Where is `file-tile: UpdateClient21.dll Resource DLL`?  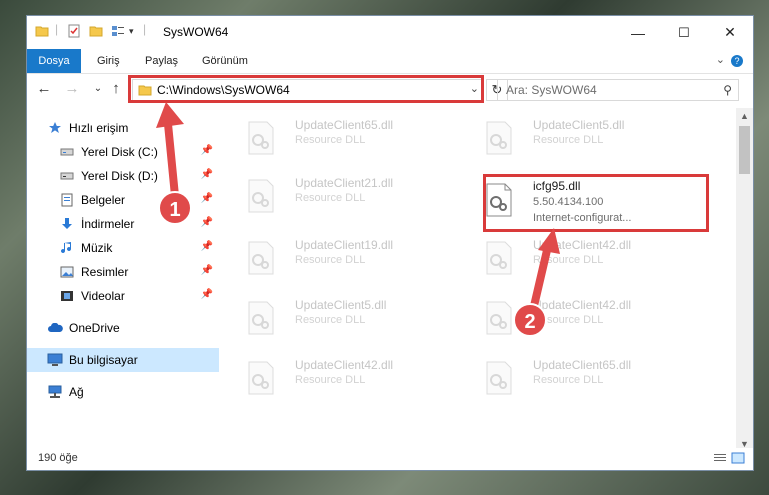 file-tile: UpdateClient21.dll Resource DLL is located at coordinates (342, 196).